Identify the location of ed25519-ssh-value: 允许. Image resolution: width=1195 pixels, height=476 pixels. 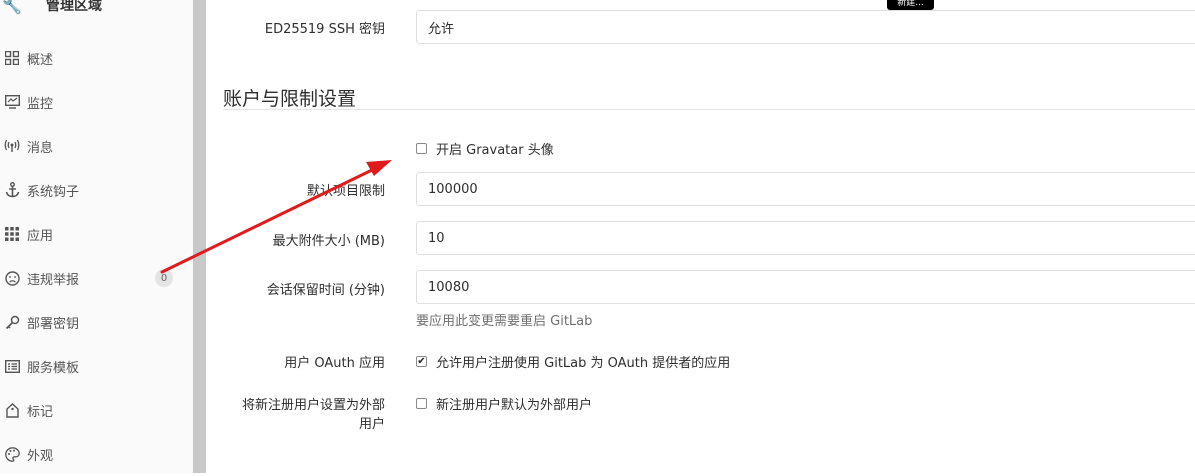
(441, 29).